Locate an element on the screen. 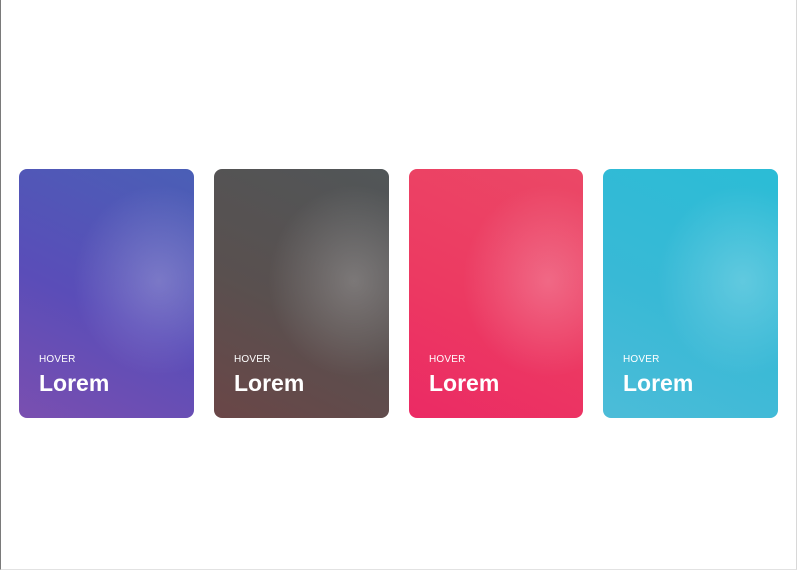  hover-card-gray: HOVER Lorem is located at coordinates (301, 293).